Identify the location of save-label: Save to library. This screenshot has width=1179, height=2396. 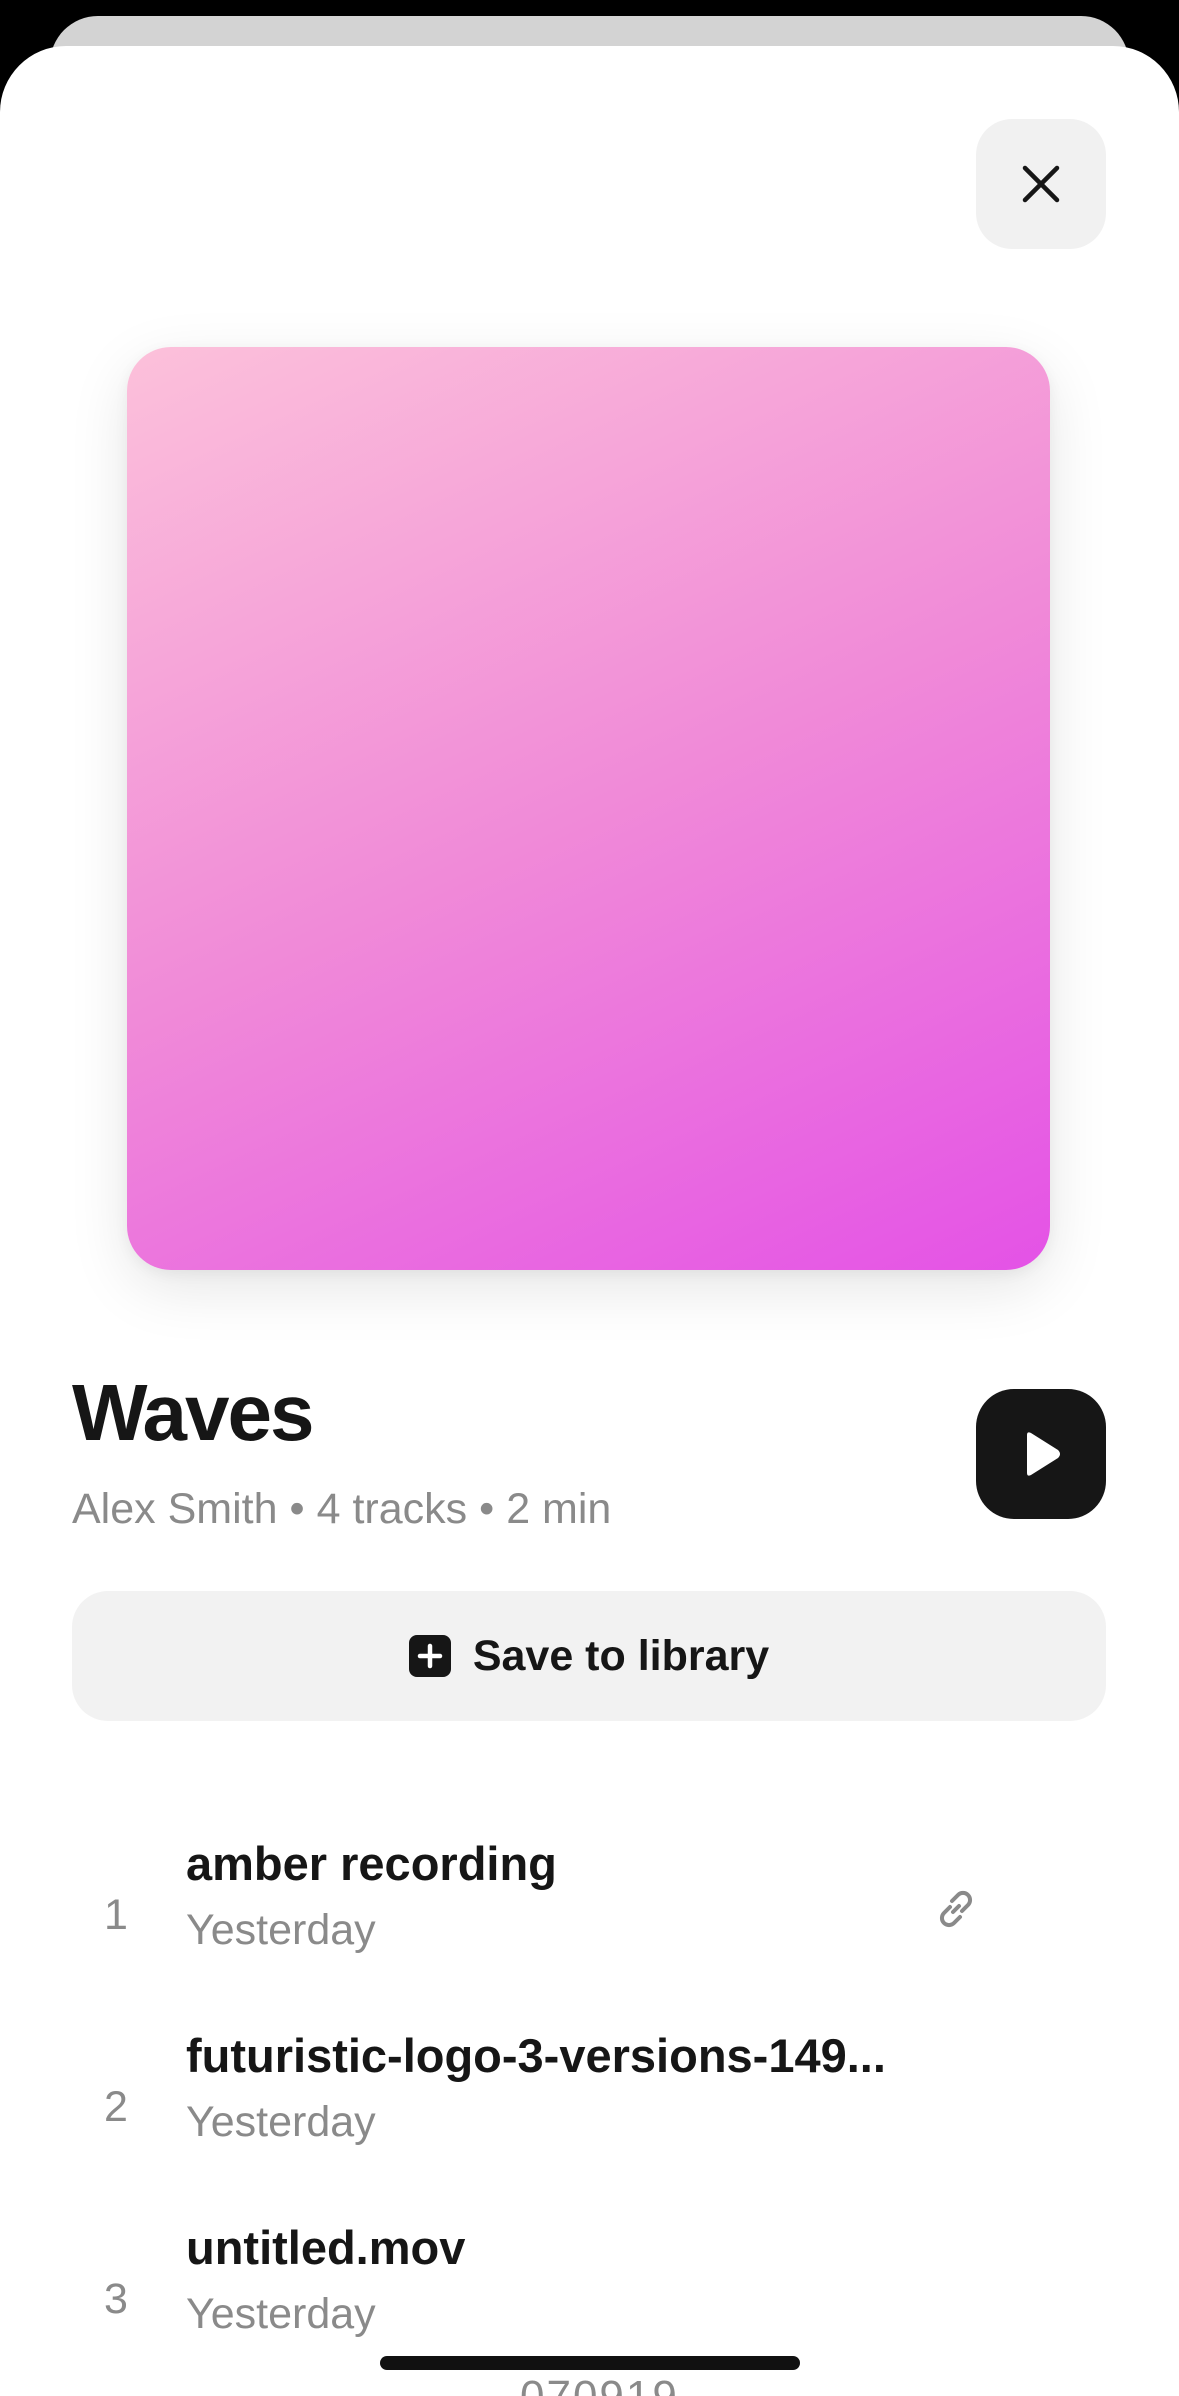
(621, 1655).